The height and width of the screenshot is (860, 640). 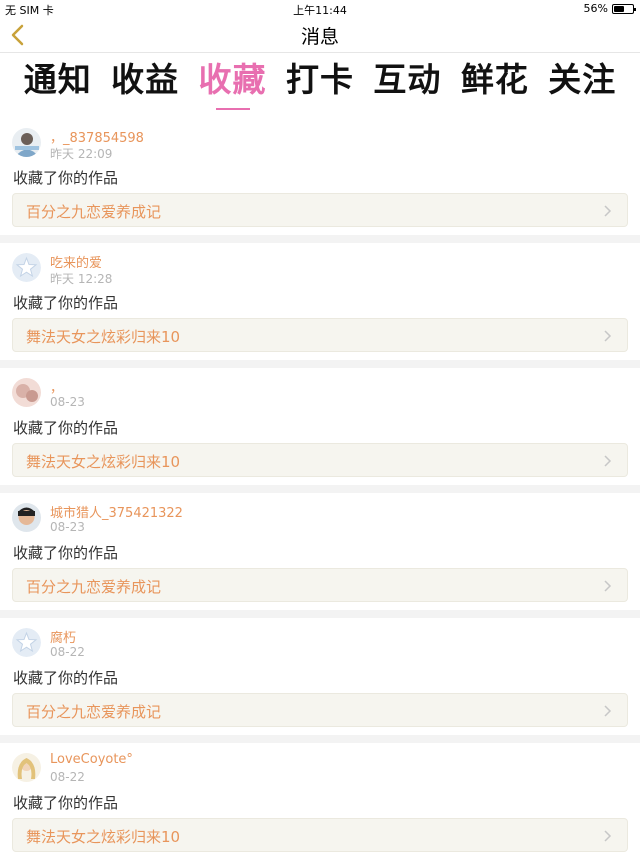 What do you see at coordinates (320, 176) in the screenshot?
I see `list-item: ，_837854598 昨天 22:09 收藏了你的作品 百分之九恋爱养成记` at bounding box center [320, 176].